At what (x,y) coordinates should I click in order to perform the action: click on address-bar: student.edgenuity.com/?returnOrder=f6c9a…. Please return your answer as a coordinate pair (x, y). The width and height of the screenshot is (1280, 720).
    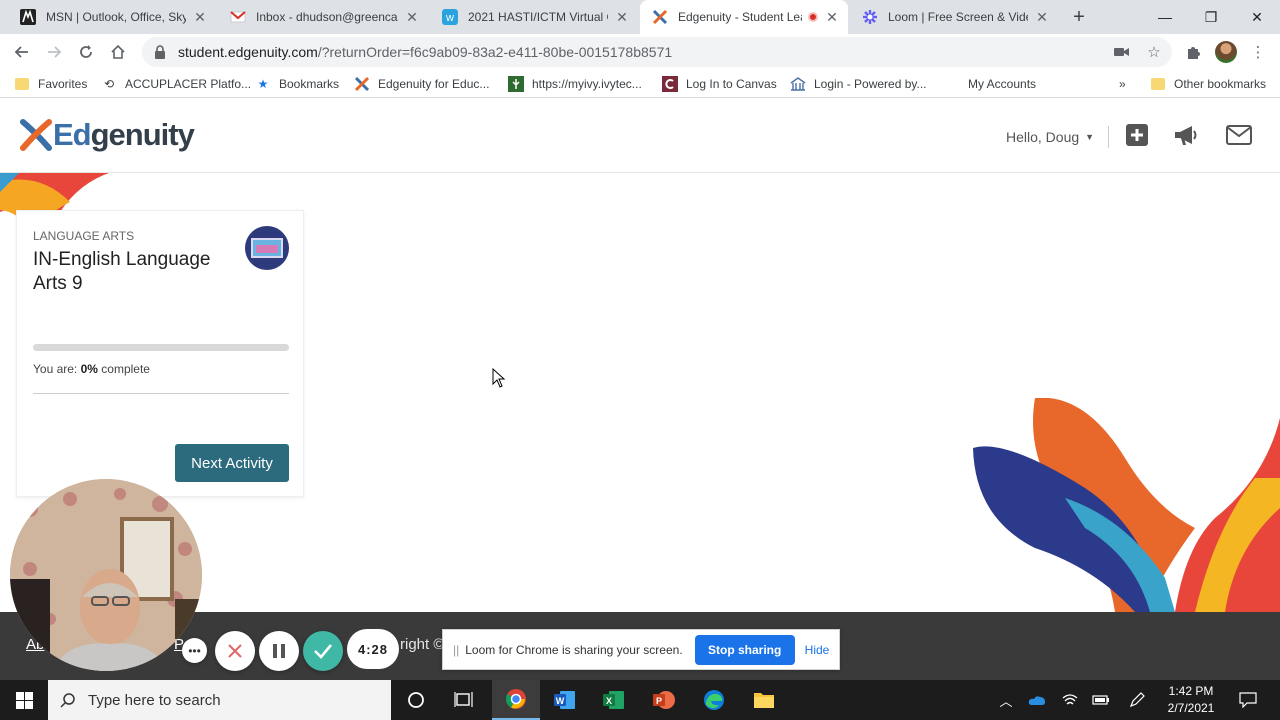
    Looking at the image, I should click on (657, 52).